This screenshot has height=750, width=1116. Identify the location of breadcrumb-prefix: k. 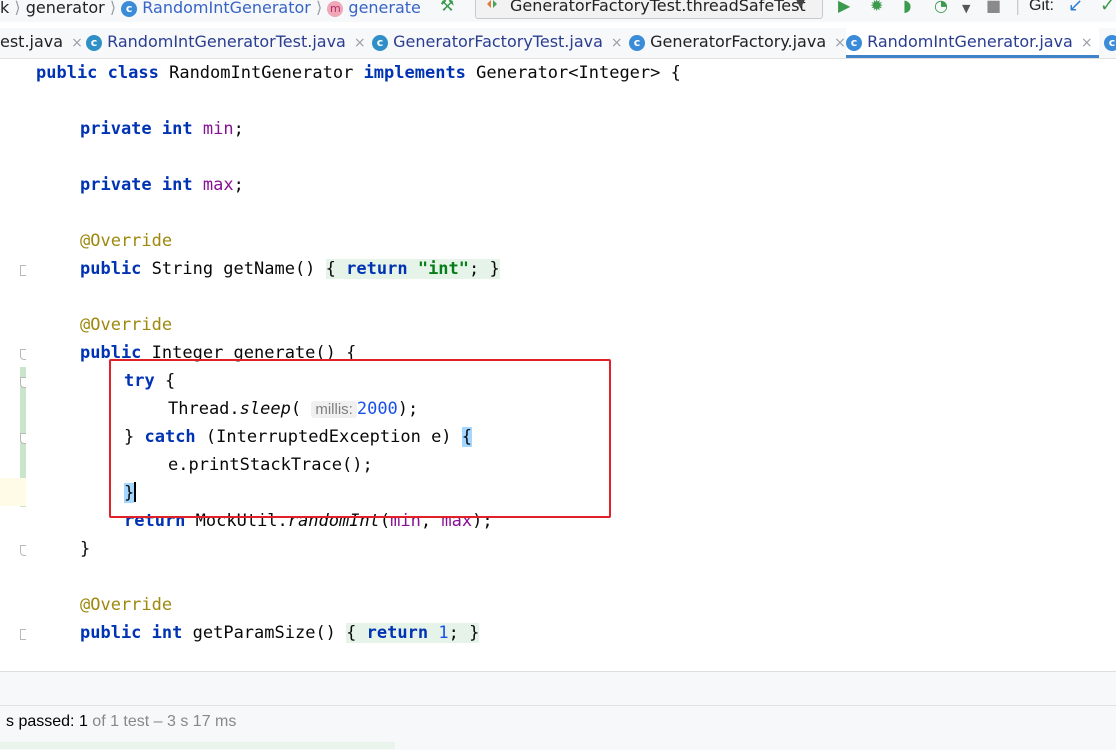
(5, 8).